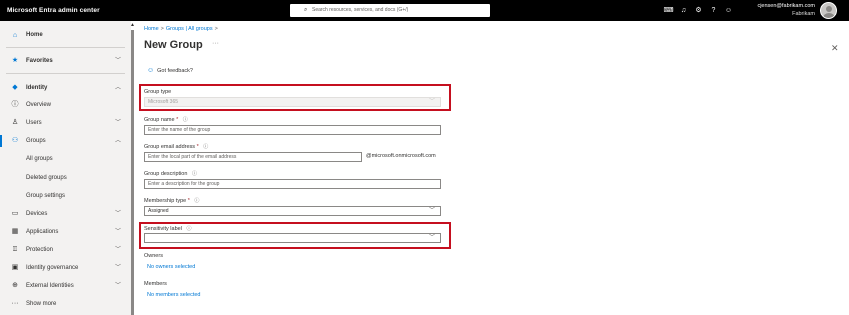 The width and height of the screenshot is (849, 315). What do you see at coordinates (34, 35) in the screenshot?
I see `sidebar-item-label: Home` at bounding box center [34, 35].